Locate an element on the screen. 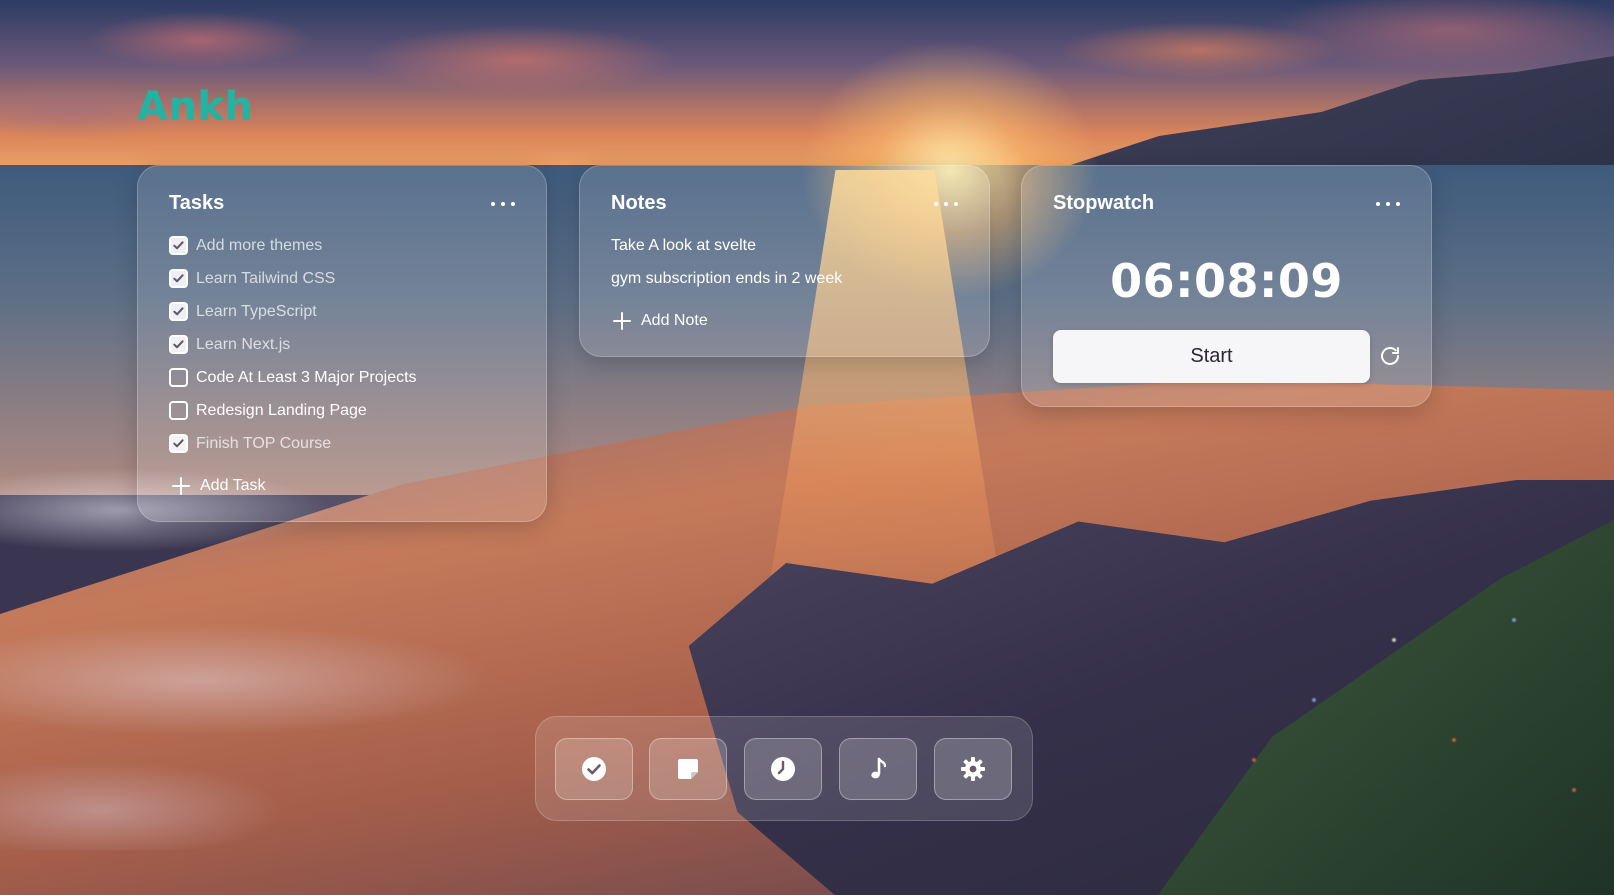 This screenshot has height=895, width=1614. task-label: Code At Least 3 Major Projects is located at coordinates (306, 377).